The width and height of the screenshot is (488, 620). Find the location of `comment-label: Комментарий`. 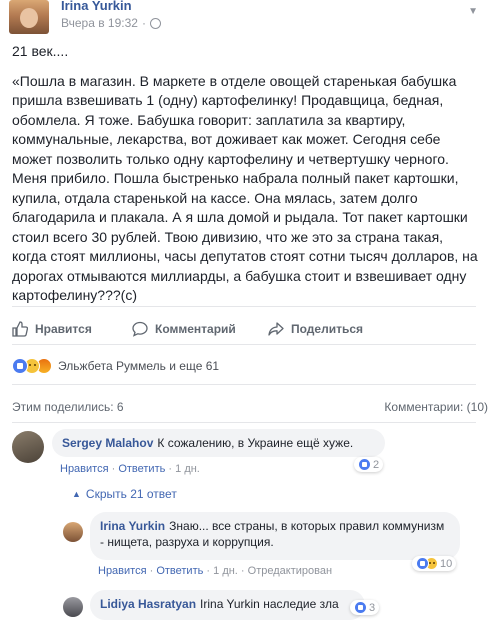

comment-label: Комментарий is located at coordinates (195, 329).